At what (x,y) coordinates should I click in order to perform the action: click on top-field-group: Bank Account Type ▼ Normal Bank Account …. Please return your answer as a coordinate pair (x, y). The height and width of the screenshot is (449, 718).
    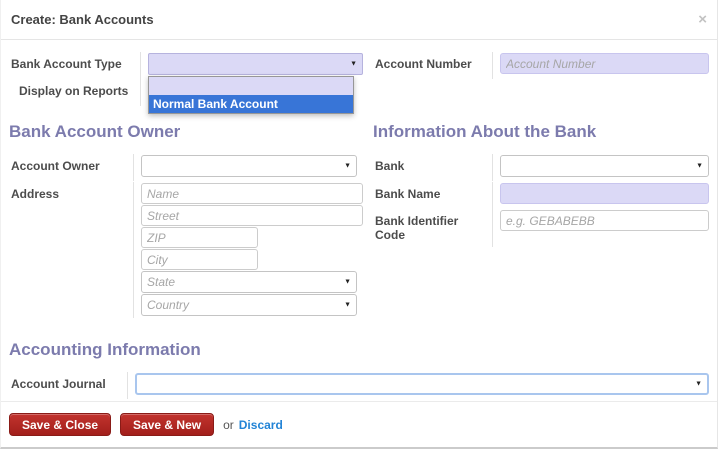
    Looking at the image, I should click on (359, 83).